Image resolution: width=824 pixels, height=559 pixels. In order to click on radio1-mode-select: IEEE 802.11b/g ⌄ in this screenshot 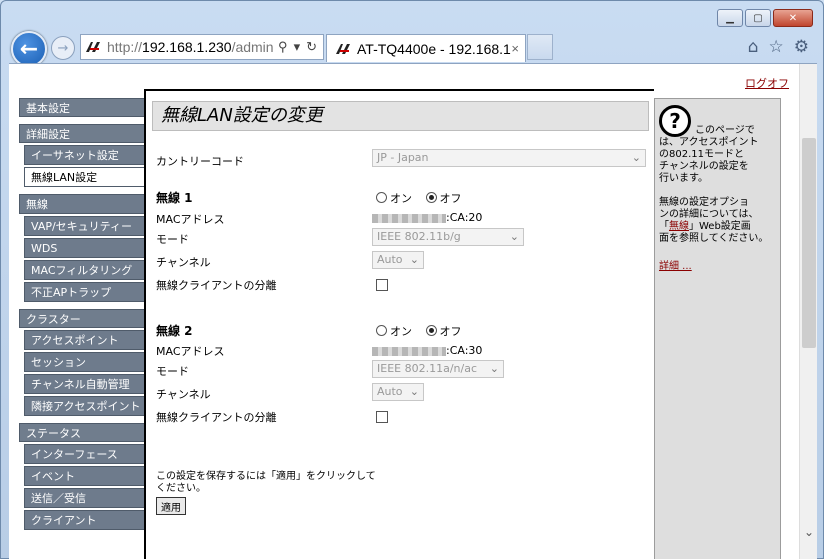, I will do `click(448, 237)`.